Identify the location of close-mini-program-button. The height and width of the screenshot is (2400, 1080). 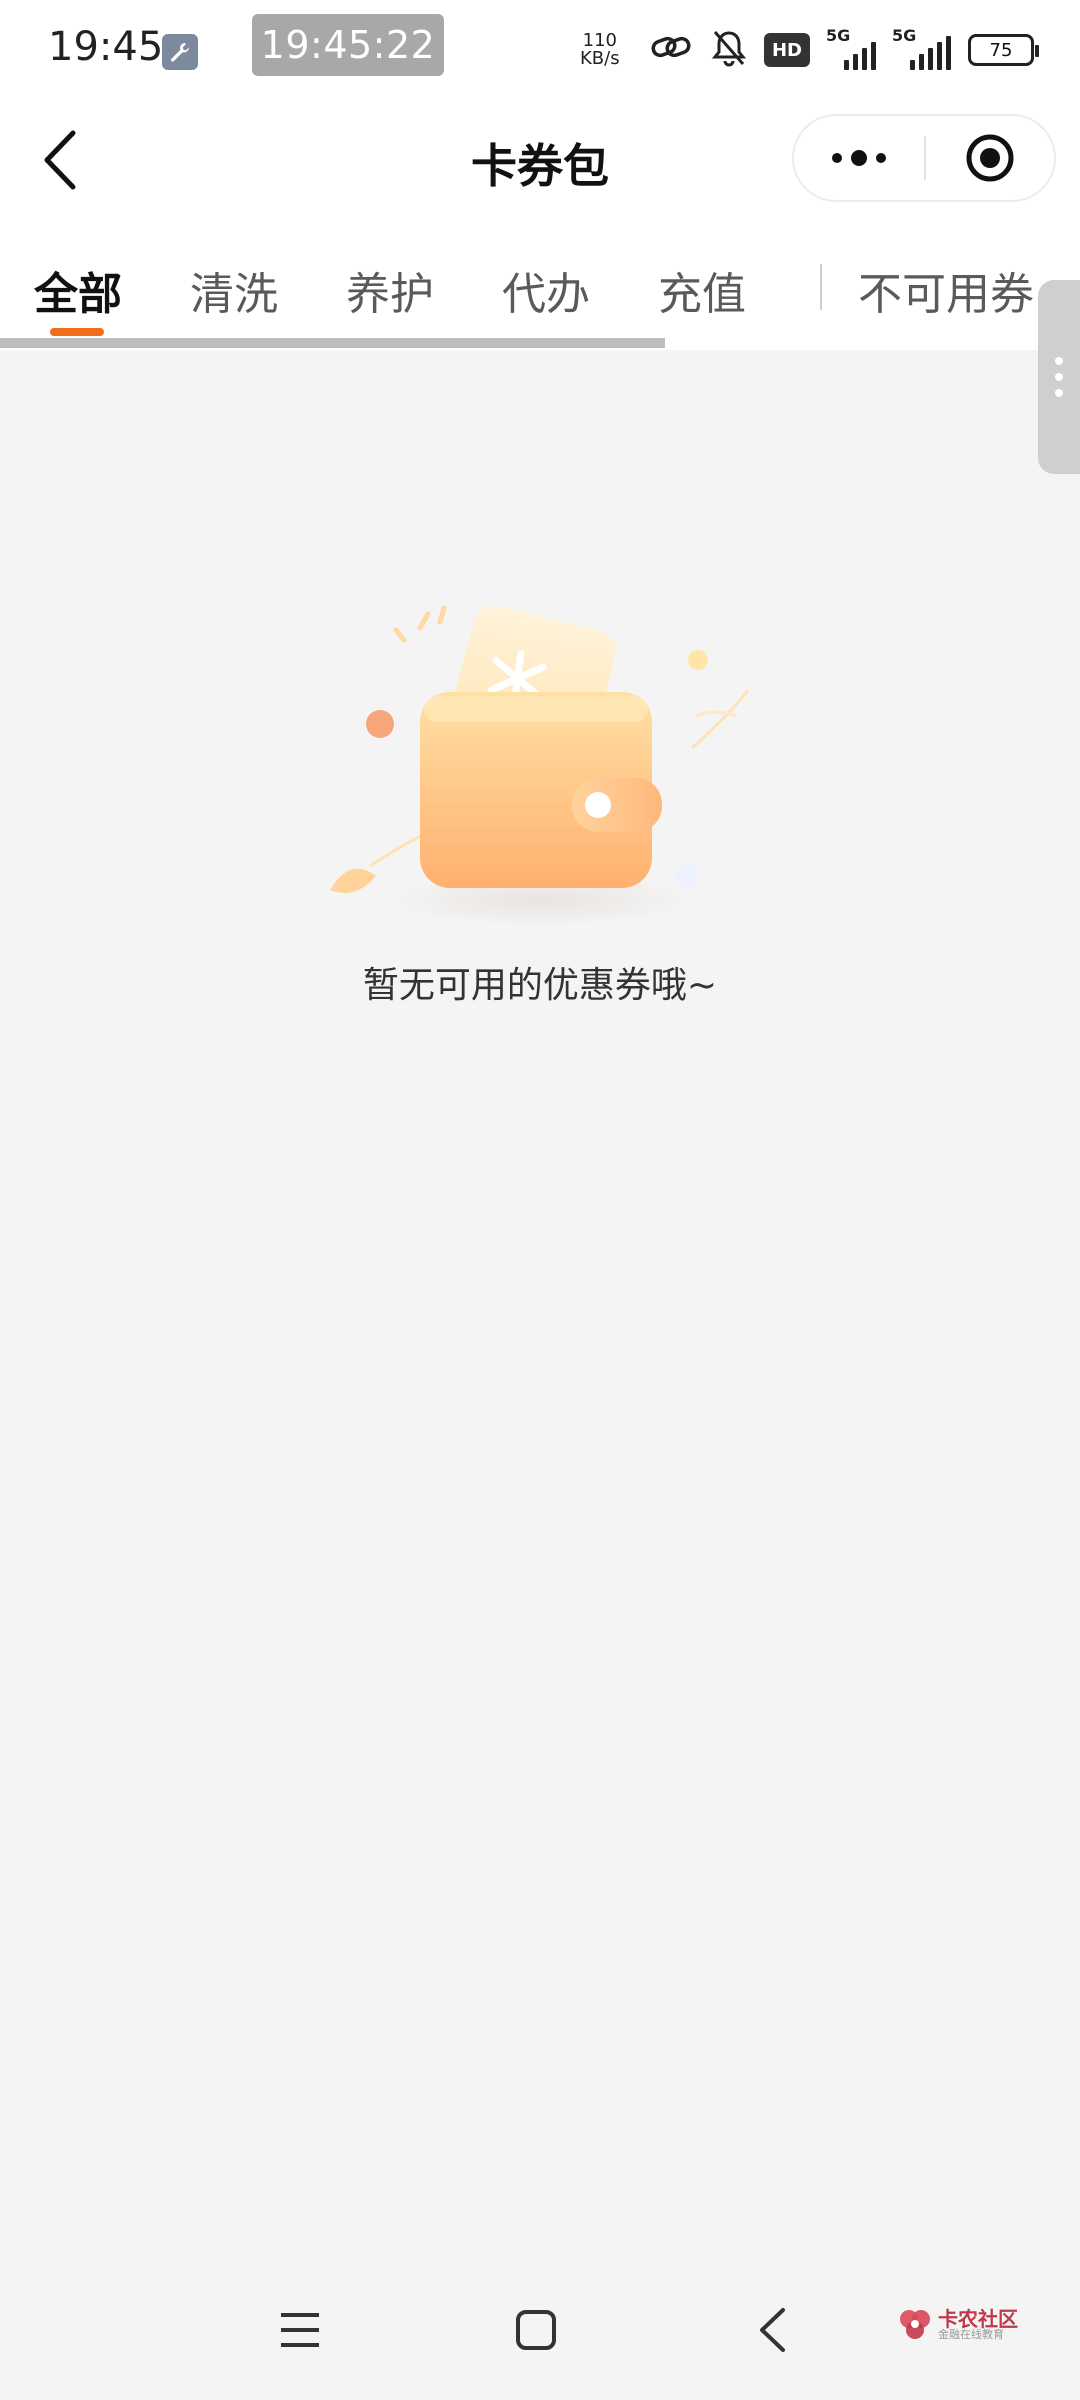
(990, 158).